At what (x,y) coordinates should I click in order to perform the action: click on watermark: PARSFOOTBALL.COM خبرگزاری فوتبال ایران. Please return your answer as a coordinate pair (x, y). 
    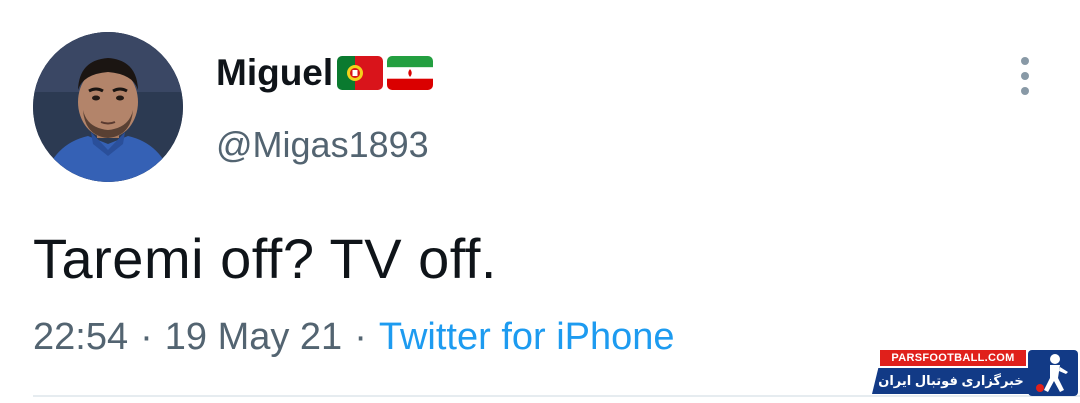
    Looking at the image, I should click on (976, 373).